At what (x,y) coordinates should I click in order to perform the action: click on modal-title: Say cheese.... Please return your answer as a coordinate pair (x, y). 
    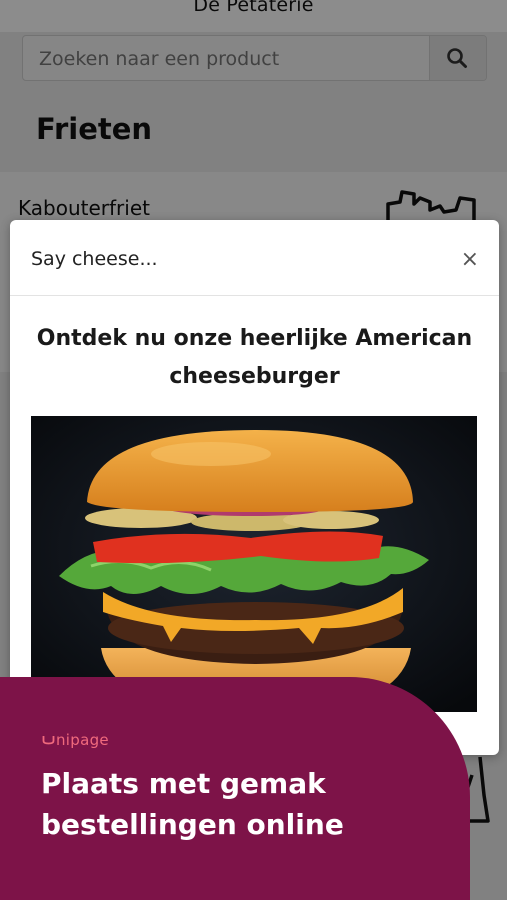
    Looking at the image, I should click on (94, 259).